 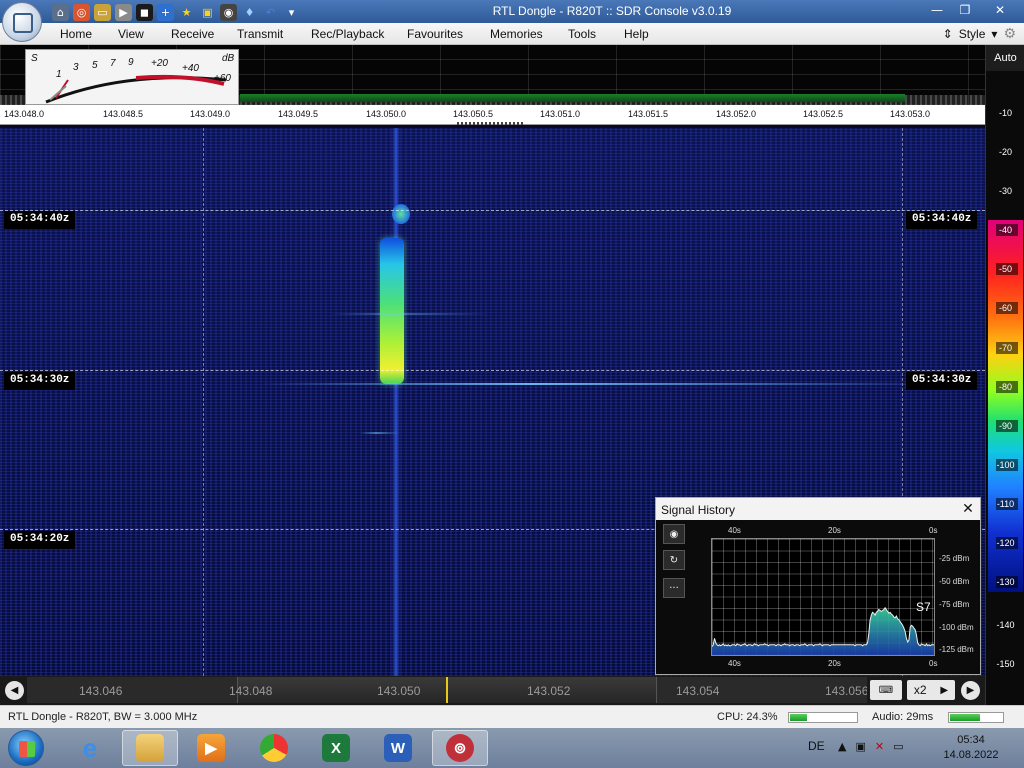 I want to click on freq-tick: 143.049.0, so click(x=210, y=114).